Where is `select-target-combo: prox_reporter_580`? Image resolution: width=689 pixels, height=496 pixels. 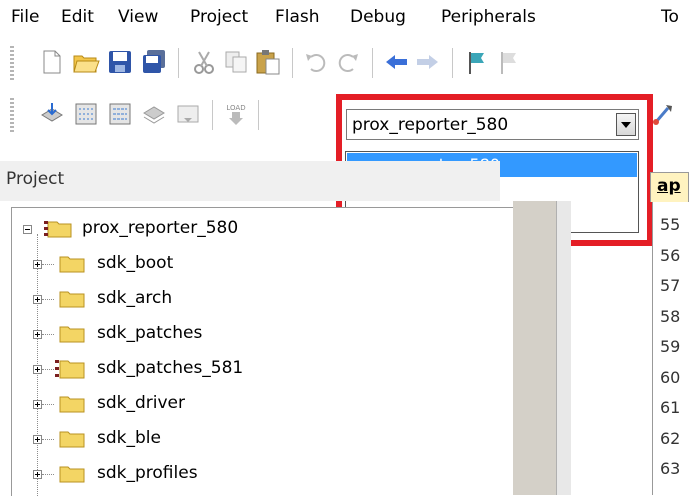
select-target-combo: prox_reporter_580 is located at coordinates (492, 124).